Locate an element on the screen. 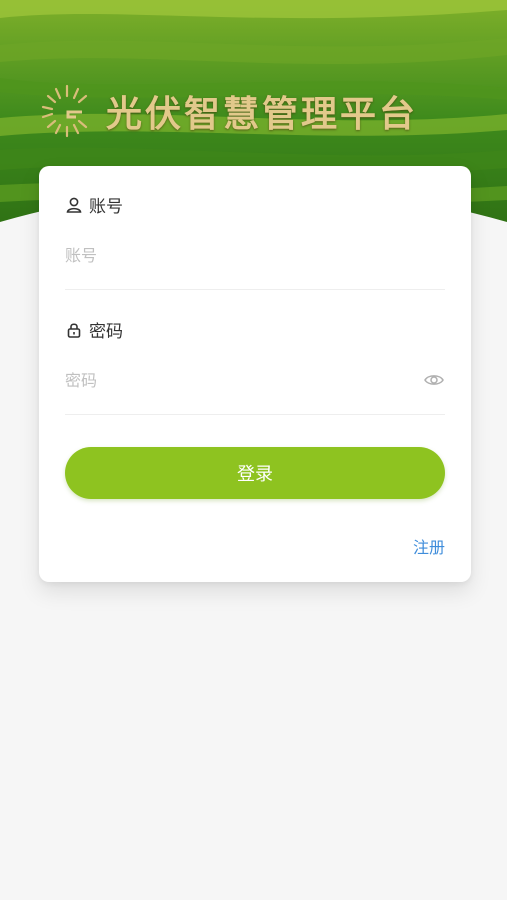  login-button: 登录 is located at coordinates (255, 473).